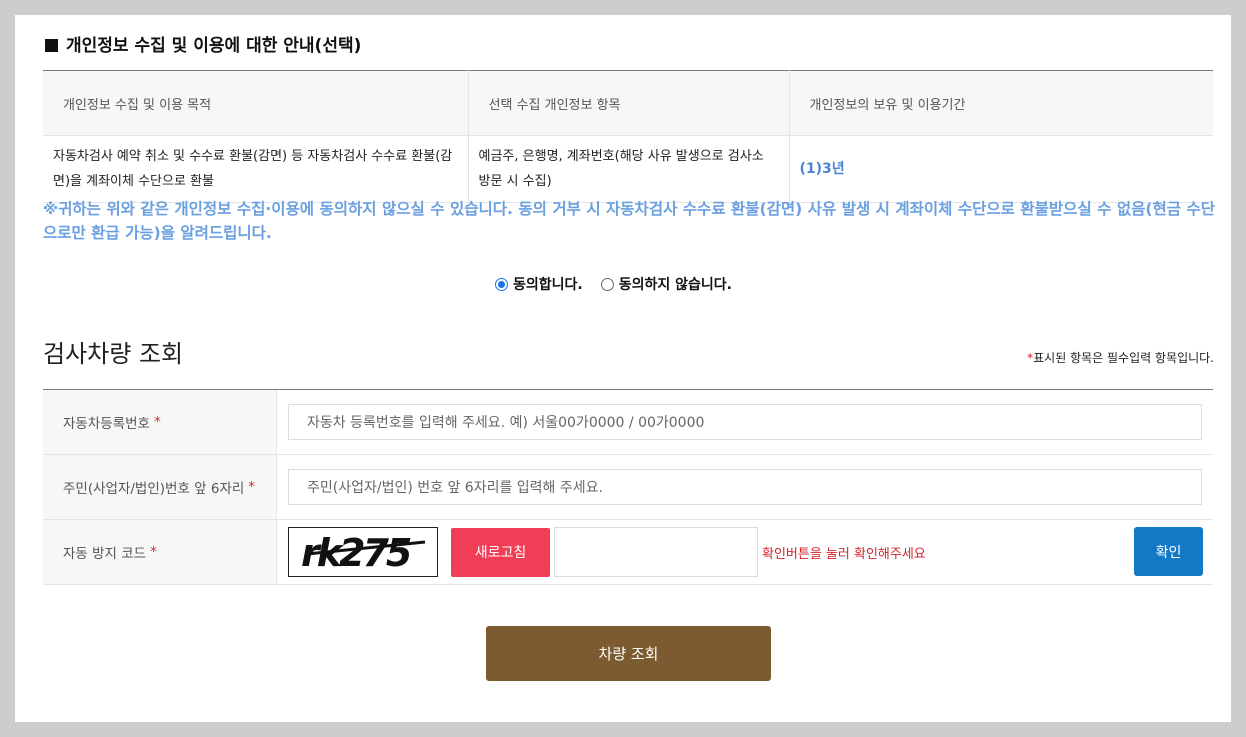  What do you see at coordinates (548, 284) in the screenshot?
I see `agree-label: 동의합니다.` at bounding box center [548, 284].